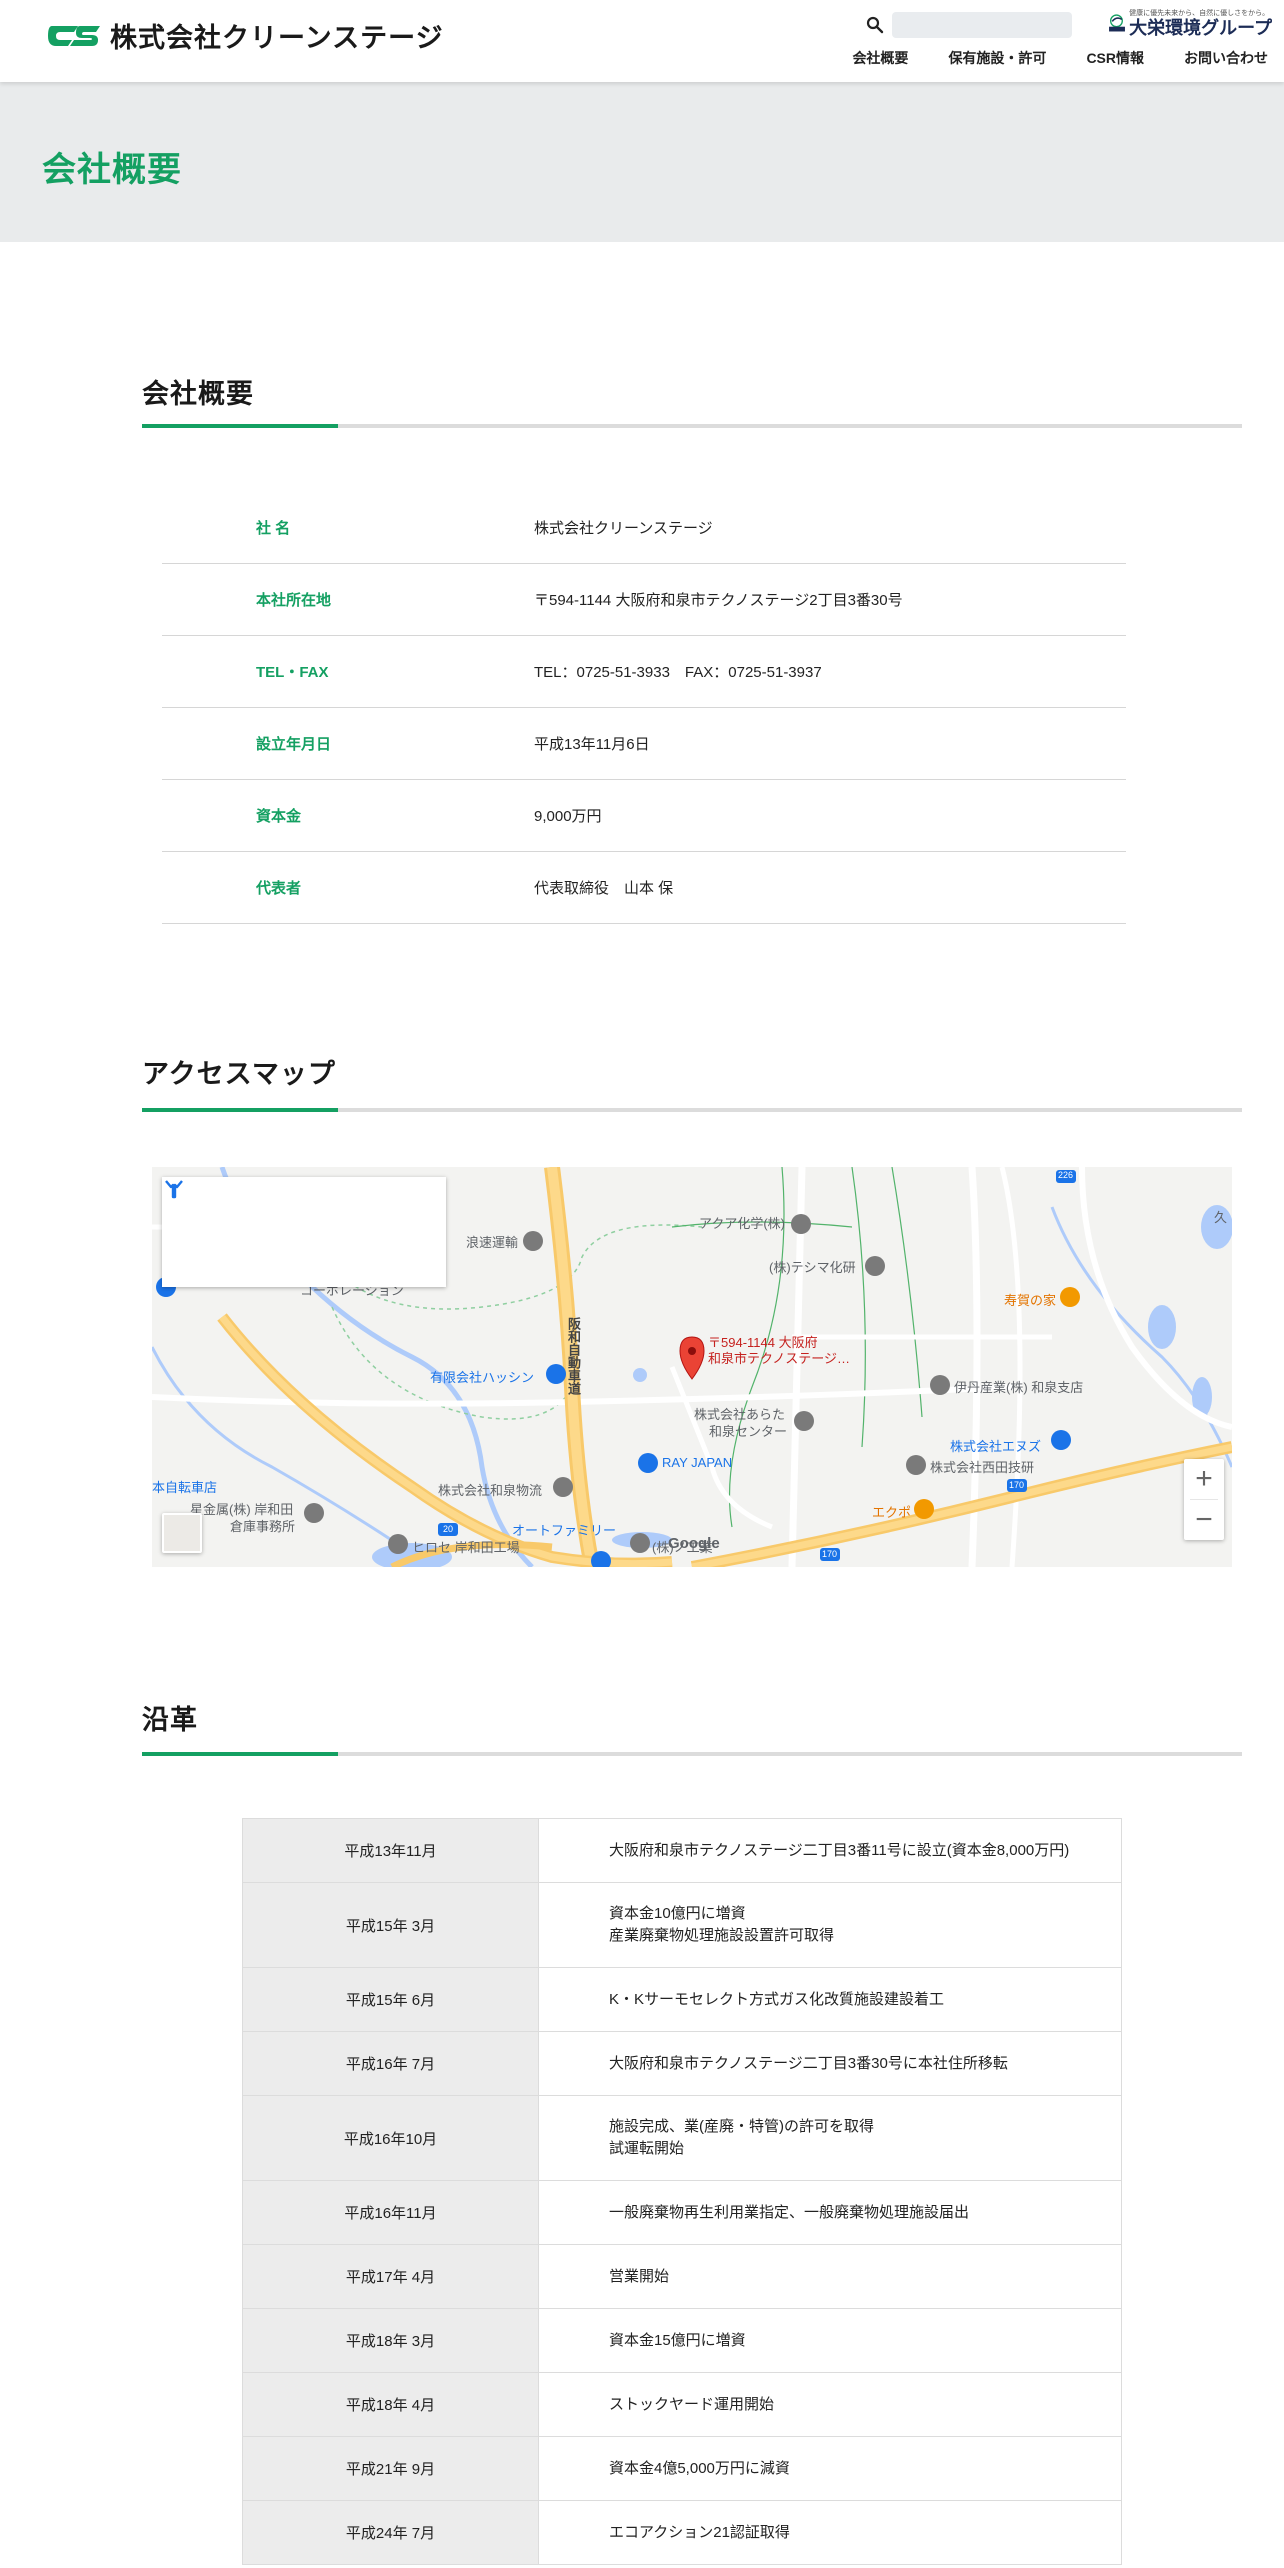 The height and width of the screenshot is (2568, 1284). What do you see at coordinates (391, 2404) in the screenshot?
I see `history-date: 平成18年 4月` at bounding box center [391, 2404].